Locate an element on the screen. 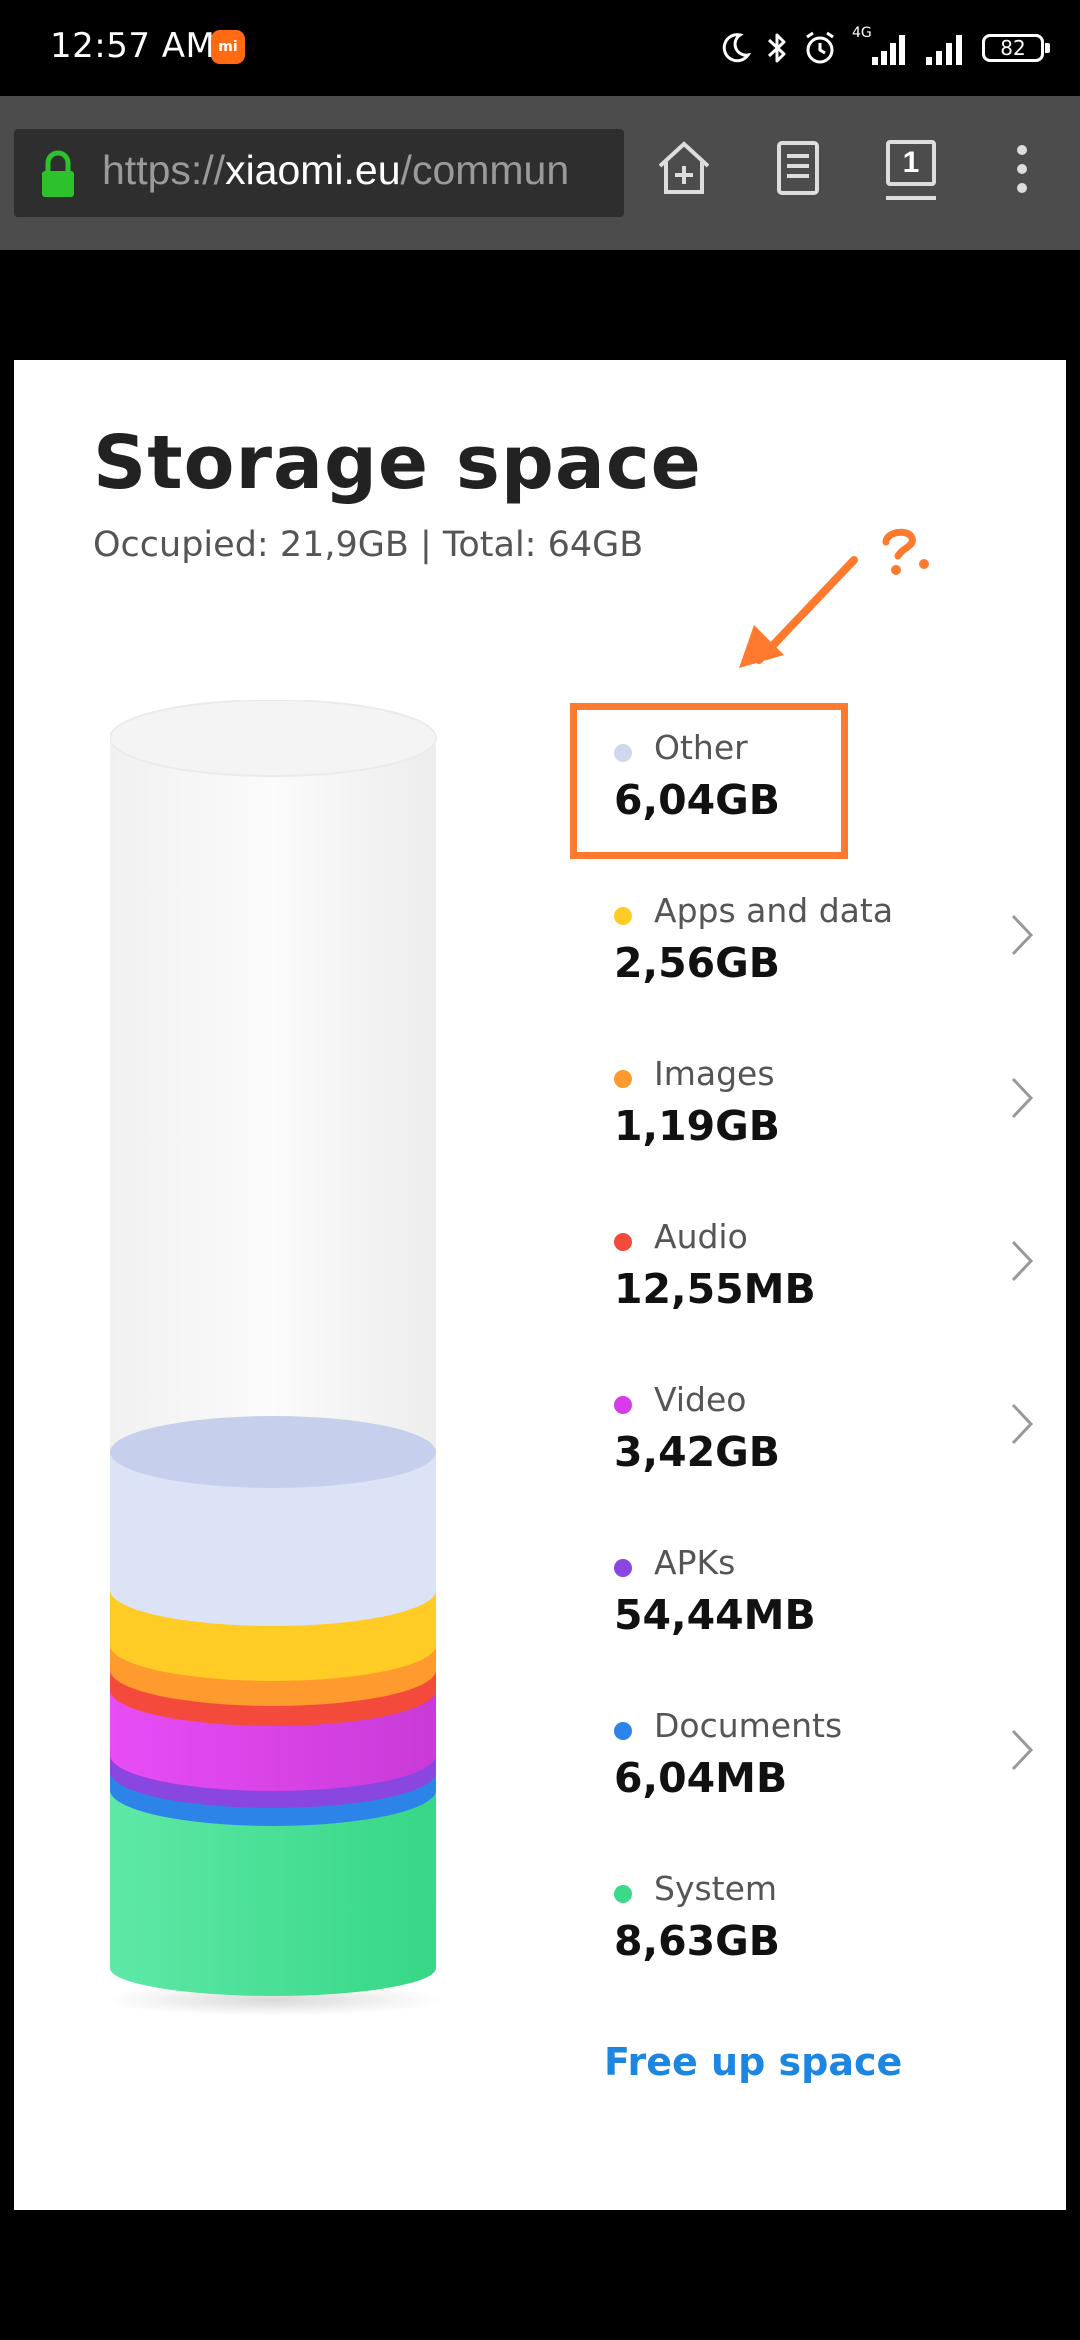 This screenshot has height=2340, width=1080. moon-icon is located at coordinates (737, 48).